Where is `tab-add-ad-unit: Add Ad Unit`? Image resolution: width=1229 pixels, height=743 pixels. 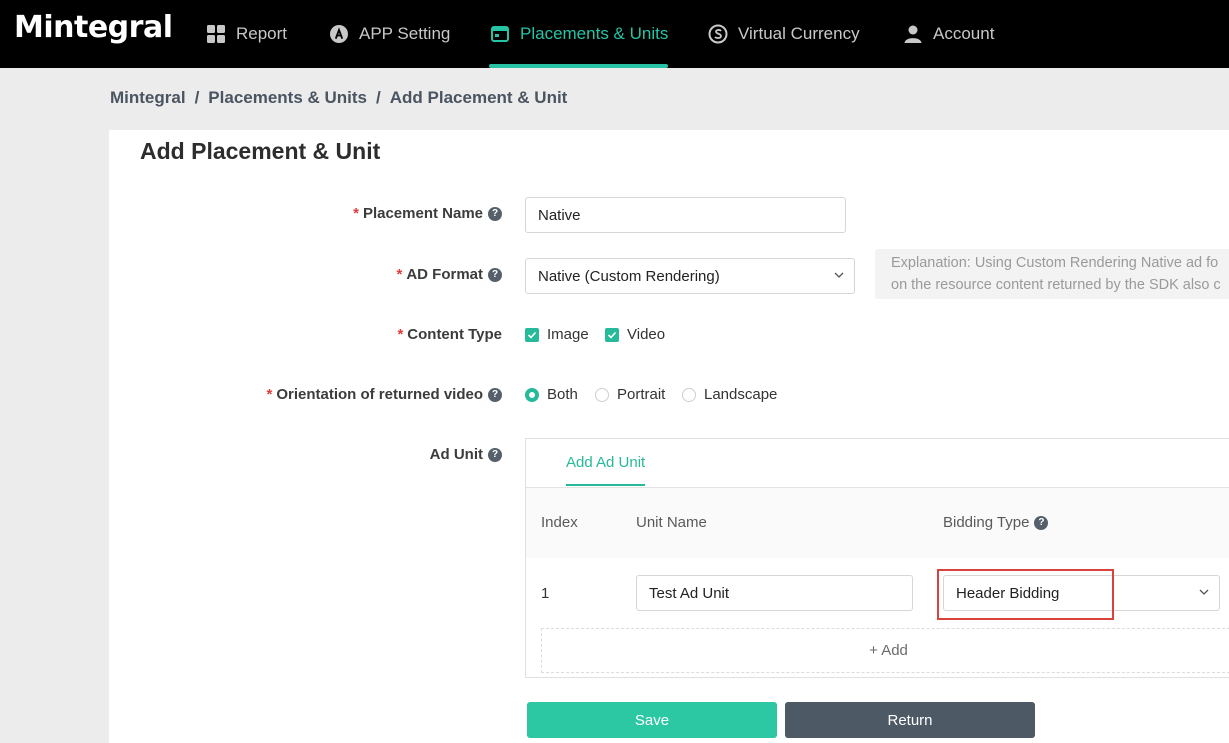 tab-add-ad-unit: Add Ad Unit is located at coordinates (606, 470).